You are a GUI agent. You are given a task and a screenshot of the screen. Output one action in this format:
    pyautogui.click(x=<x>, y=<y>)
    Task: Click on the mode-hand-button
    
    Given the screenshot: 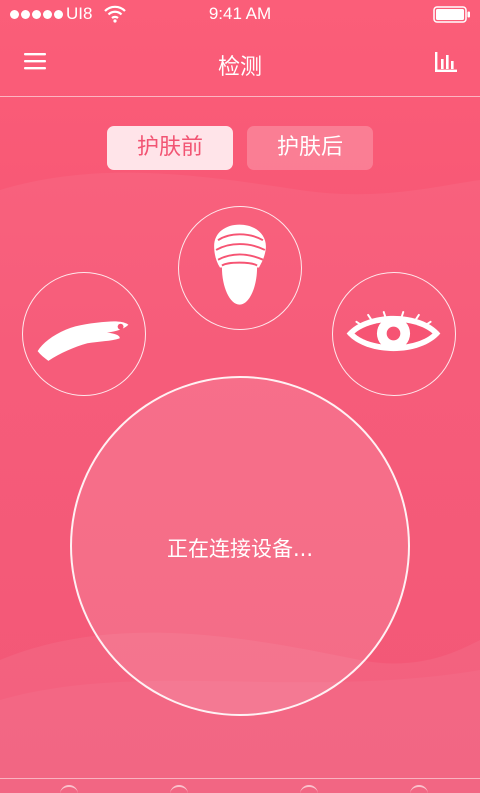 What is the action you would take?
    pyautogui.click(x=84, y=334)
    